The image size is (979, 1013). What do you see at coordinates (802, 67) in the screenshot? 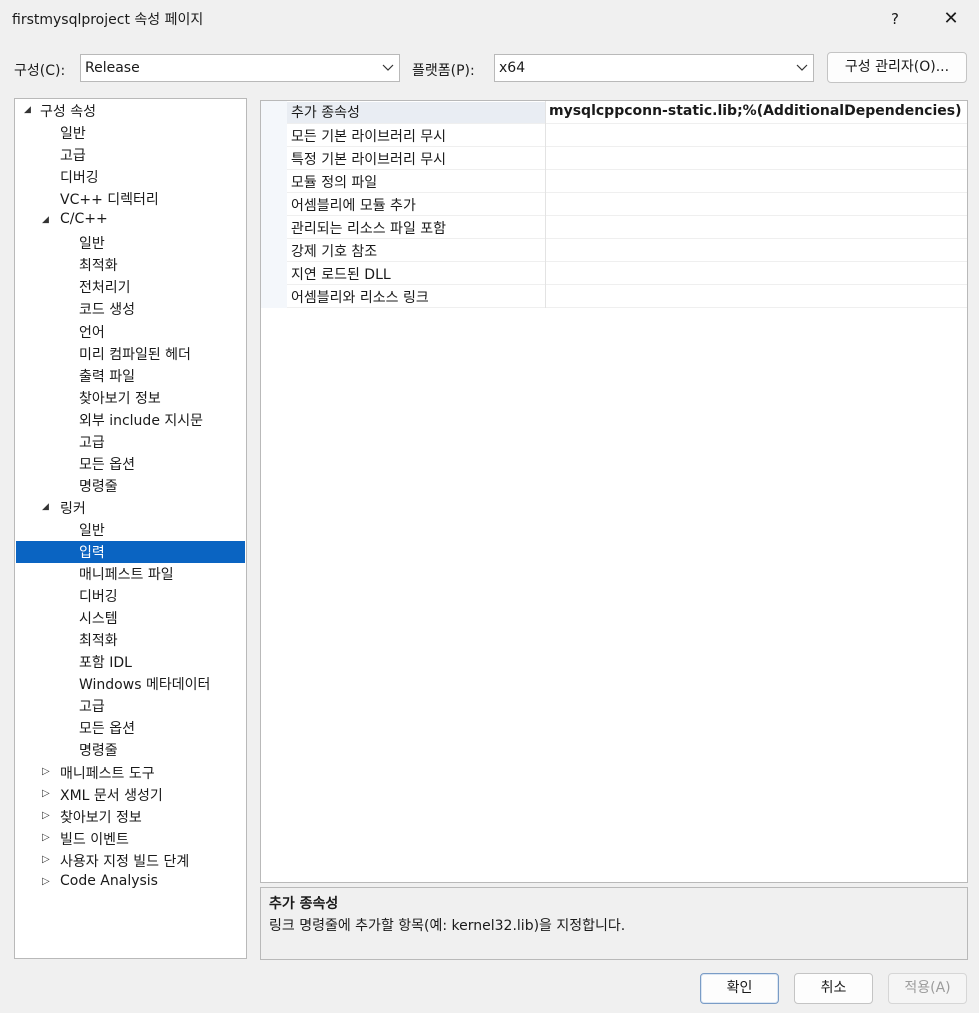
I see `chevron-down-icon` at bounding box center [802, 67].